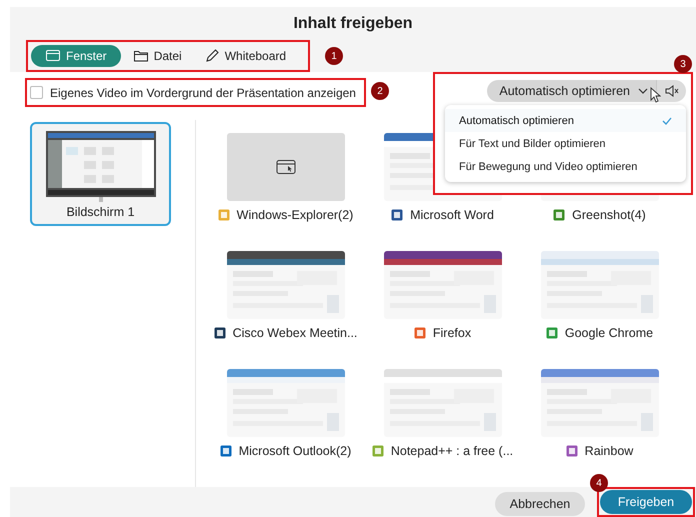 The height and width of the screenshot is (517, 696). I want to click on folder-icon, so click(140, 56).